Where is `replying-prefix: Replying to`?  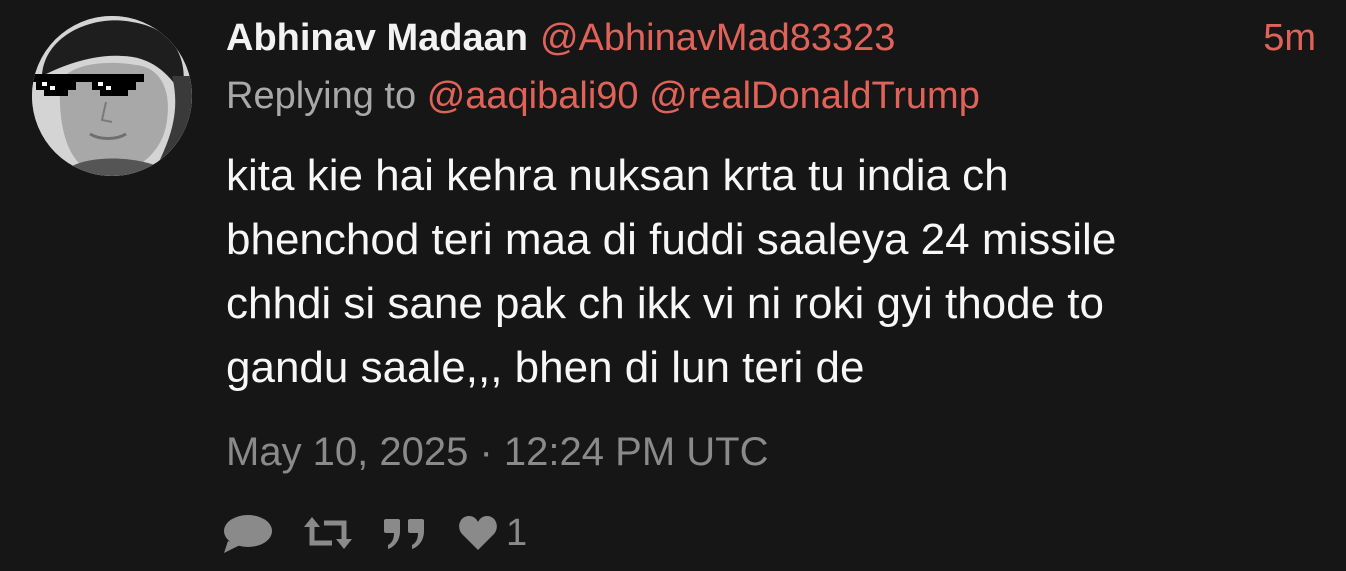
replying-prefix: Replying to is located at coordinates (321, 96).